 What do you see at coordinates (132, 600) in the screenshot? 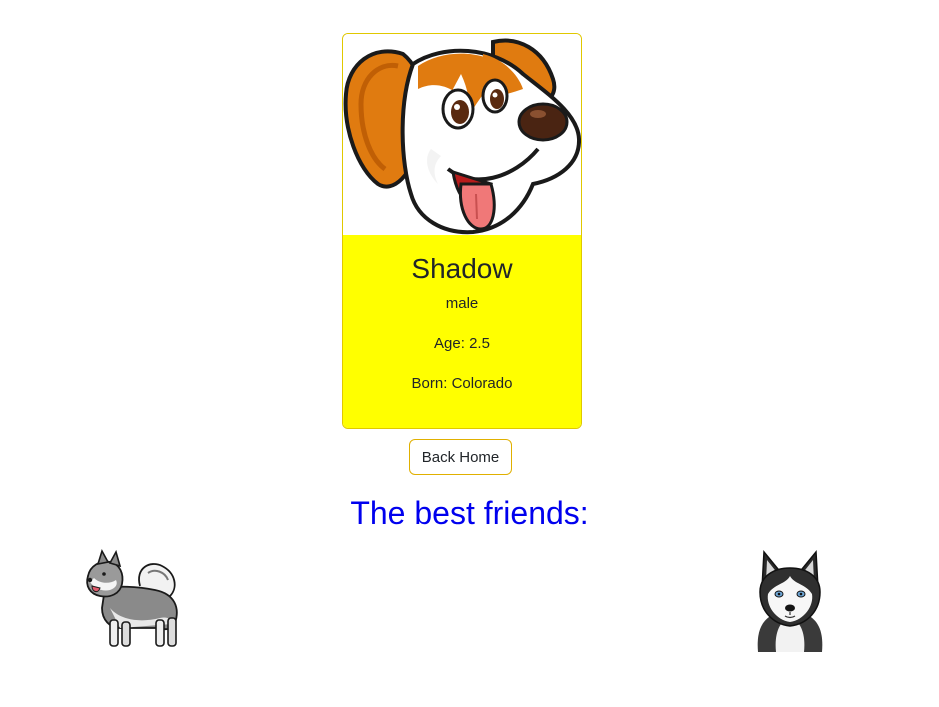
I see `friend-husky-standing-image` at bounding box center [132, 600].